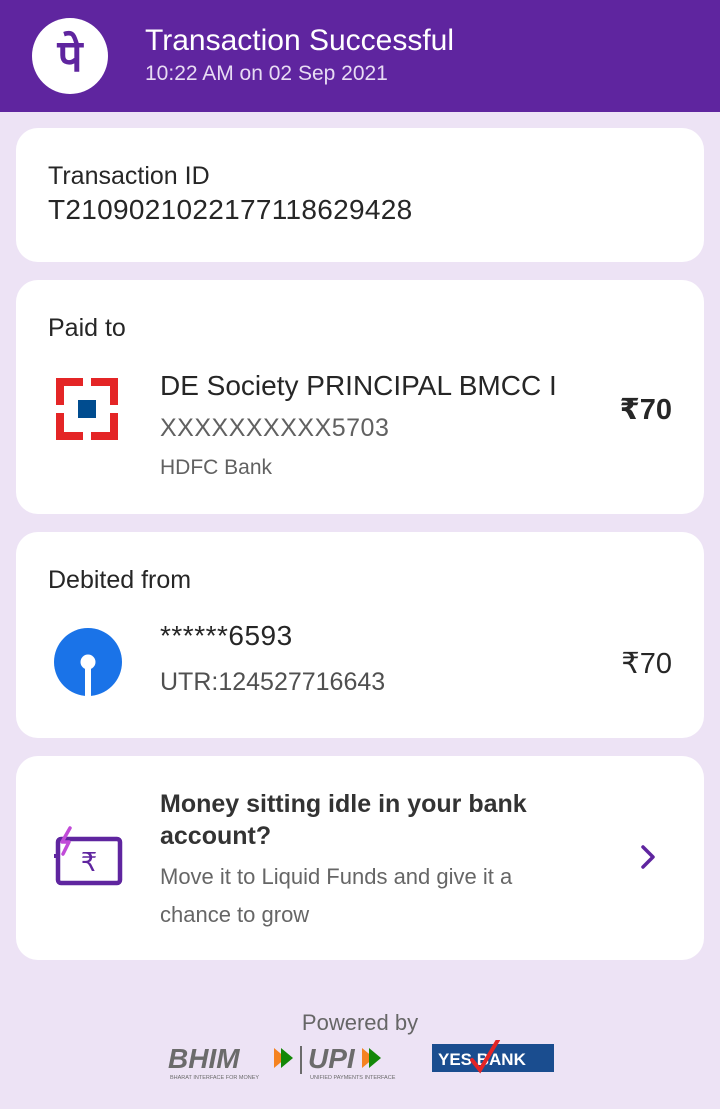 The image size is (720, 1109). What do you see at coordinates (120, 580) in the screenshot?
I see `debited-from-label: Debited from` at bounding box center [120, 580].